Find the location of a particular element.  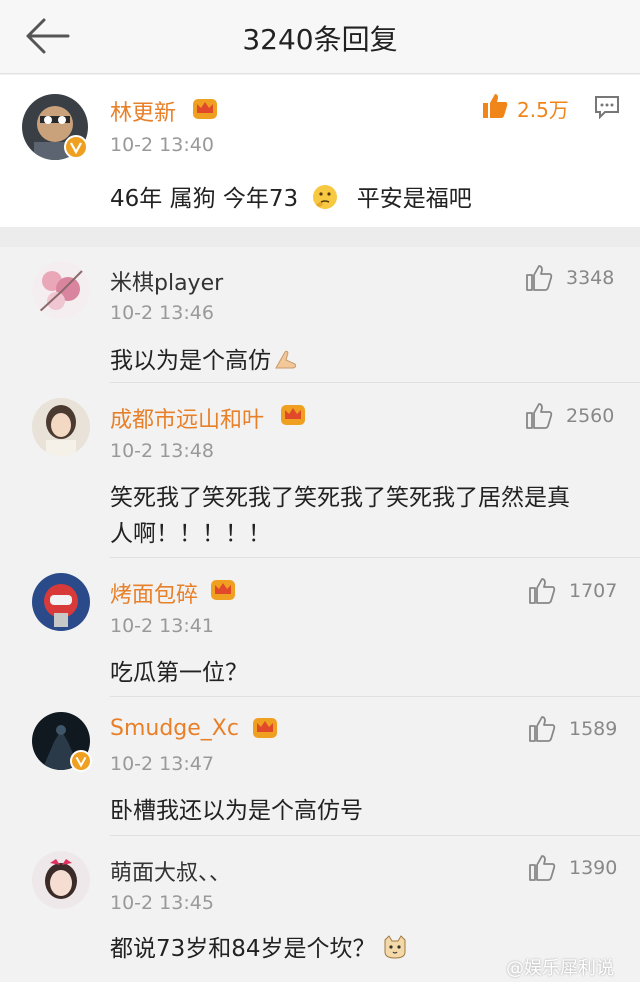

top-bar: 3240条回复 is located at coordinates (320, 37).